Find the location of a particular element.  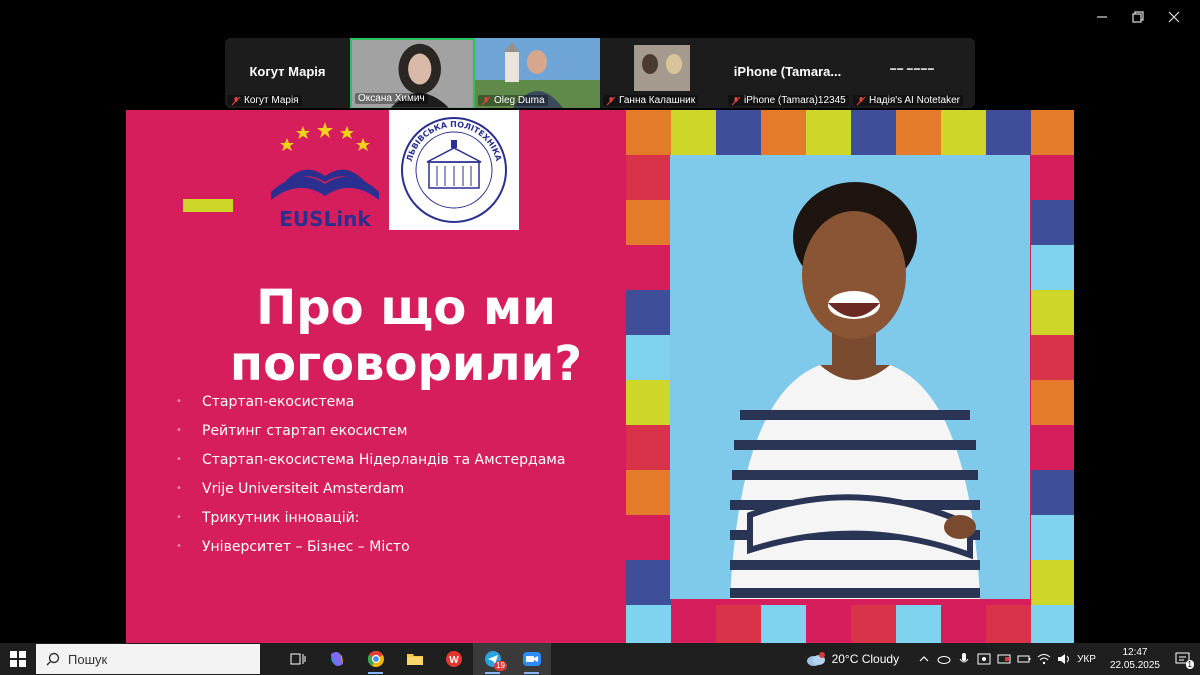

participant-name-large: Когут Марія is located at coordinates (287, 71).